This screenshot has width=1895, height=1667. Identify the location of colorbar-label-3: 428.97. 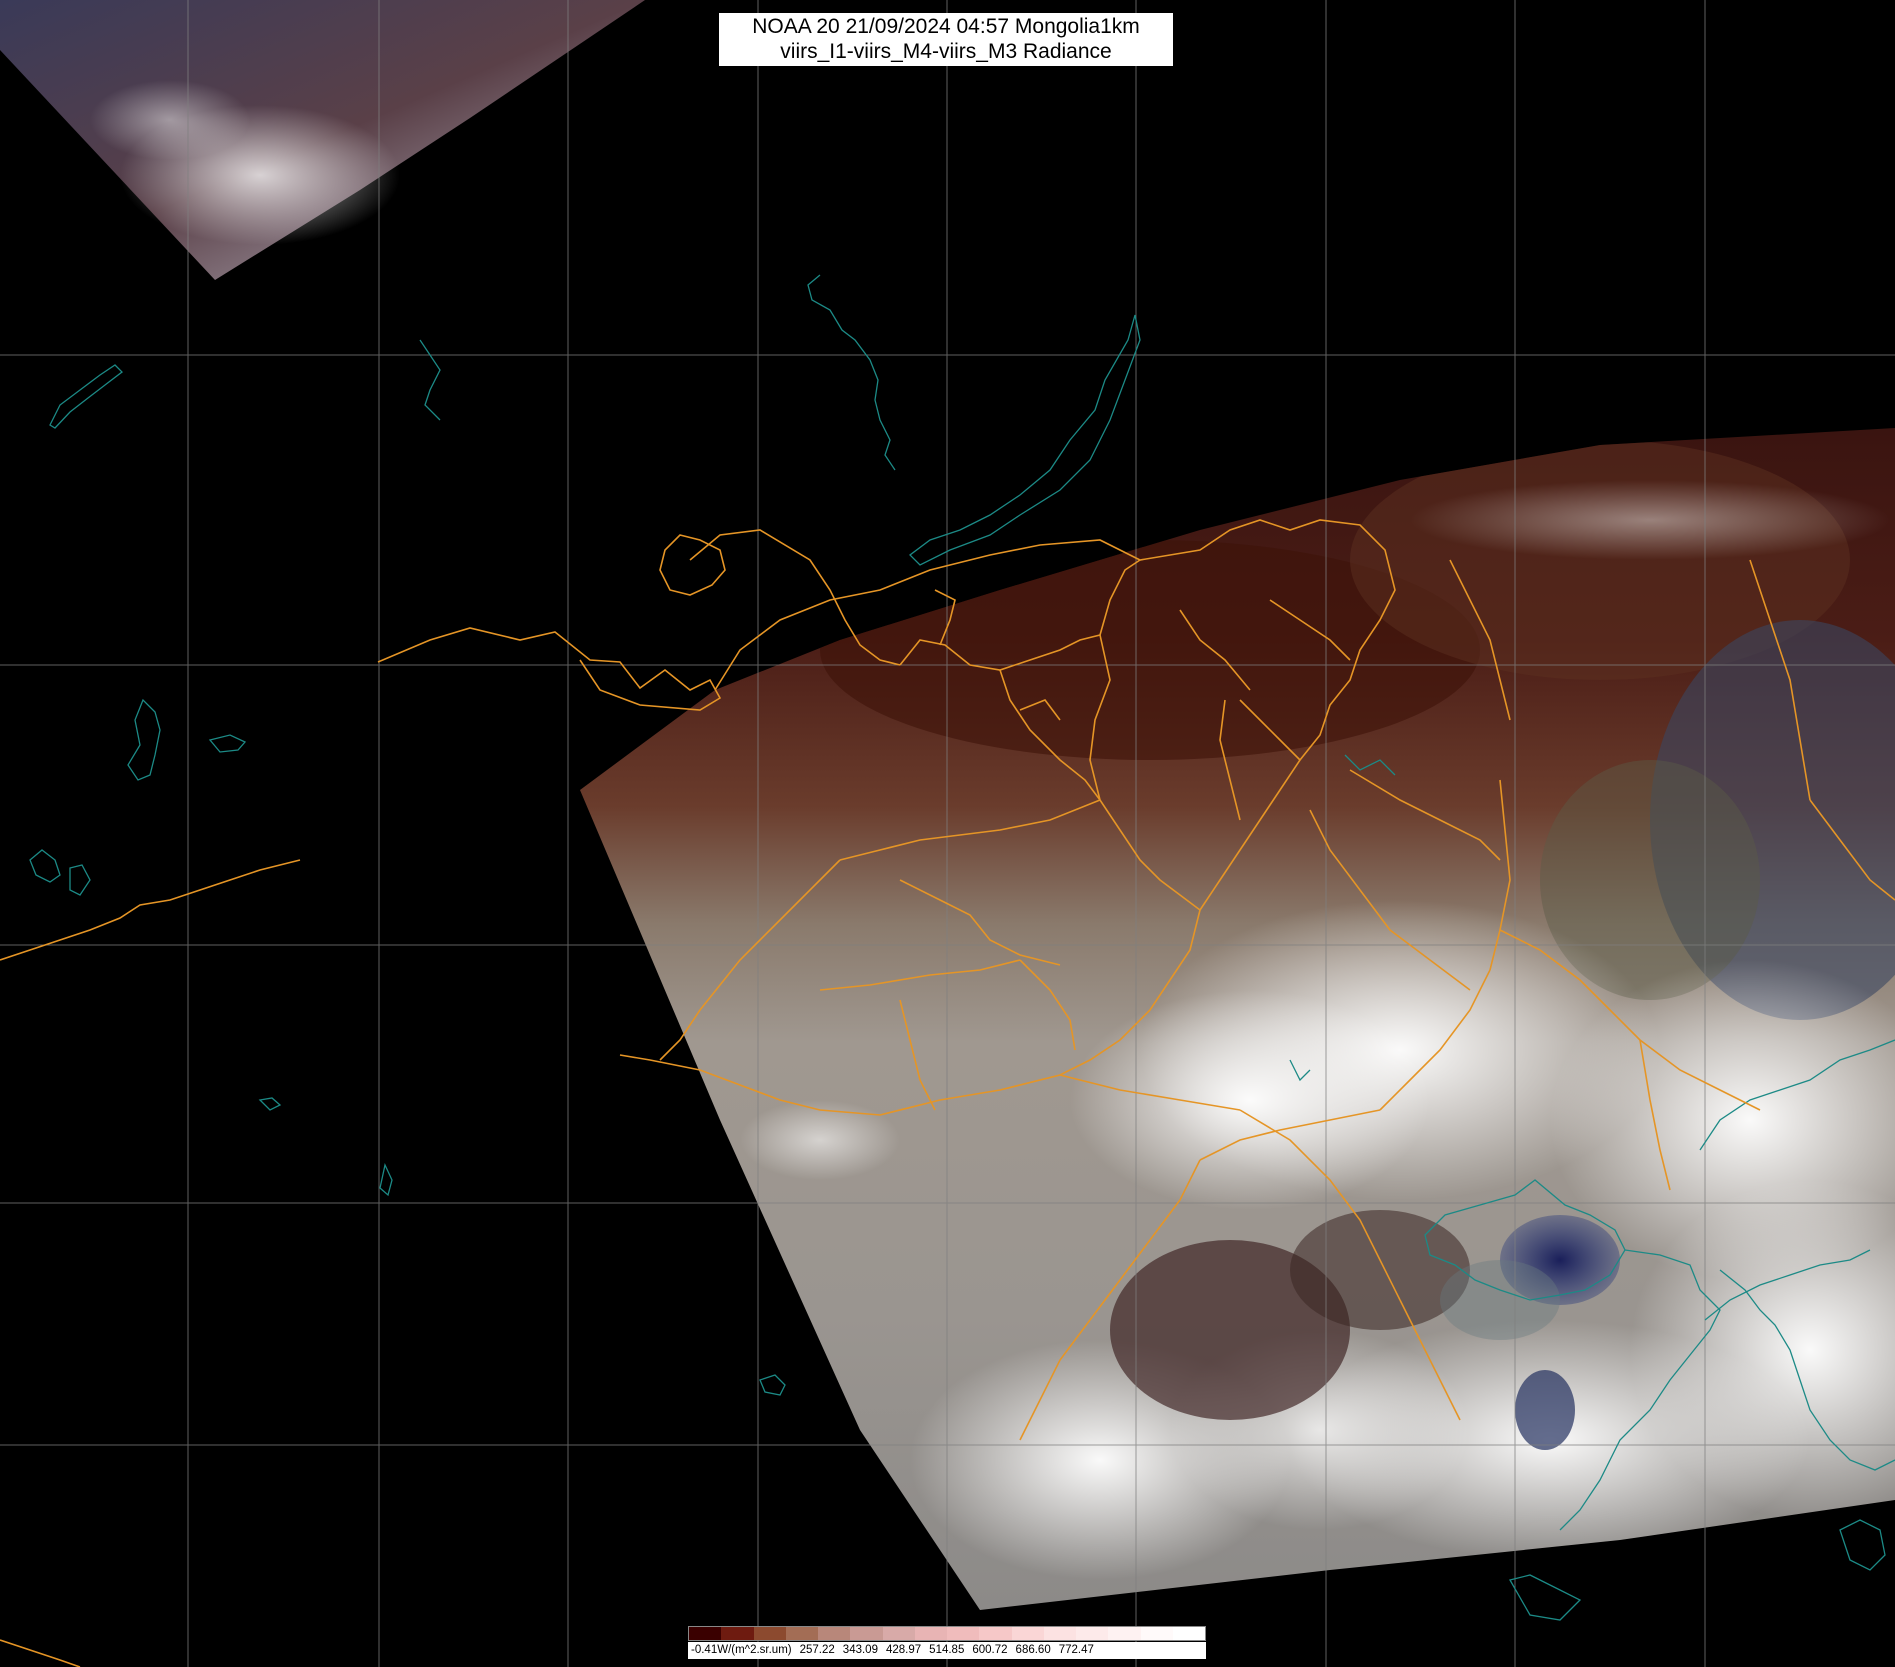
(903, 1650).